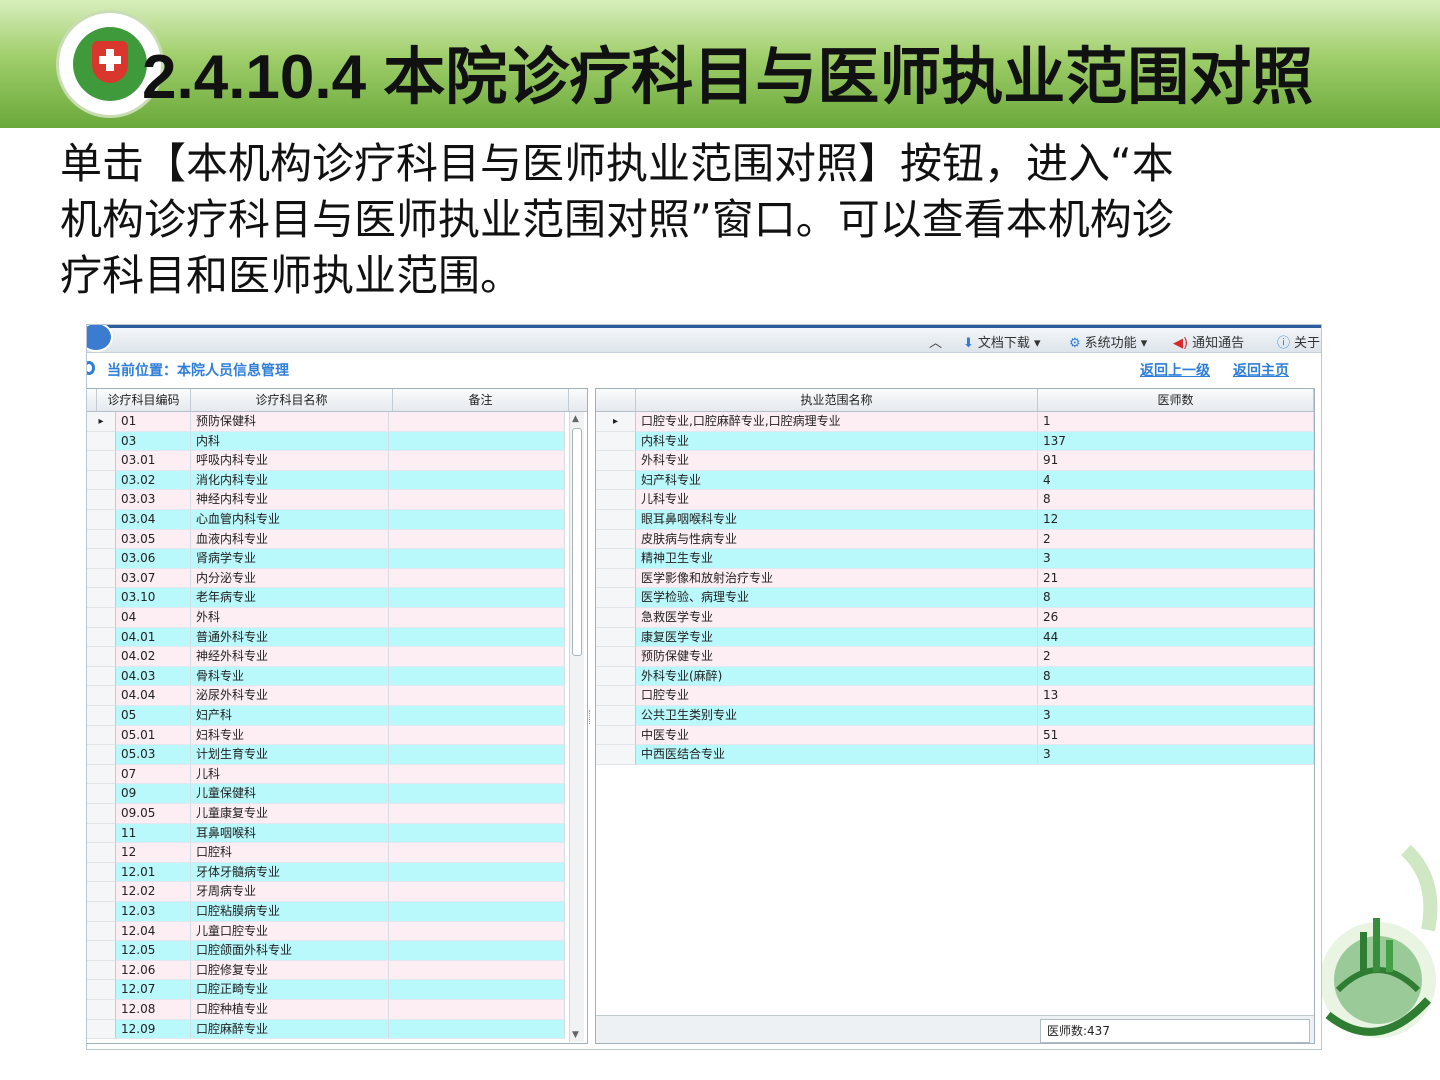  I want to click on table-cell: 12.04, so click(153, 931).